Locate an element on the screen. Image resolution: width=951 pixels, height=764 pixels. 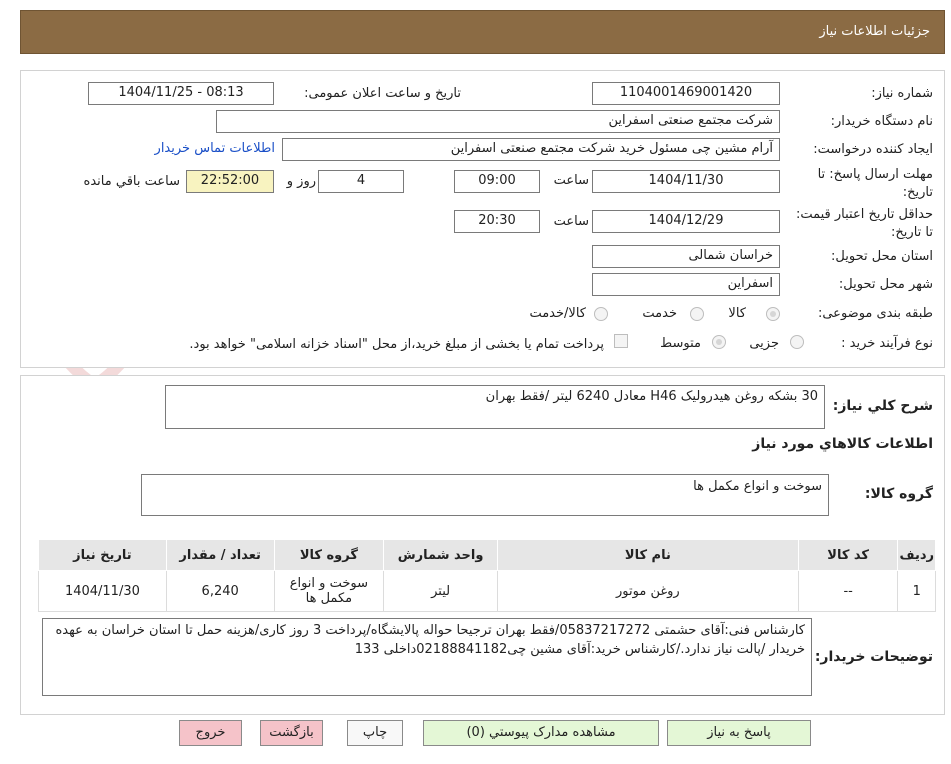
province-field: خراسان شمالی is located at coordinates (686, 256).